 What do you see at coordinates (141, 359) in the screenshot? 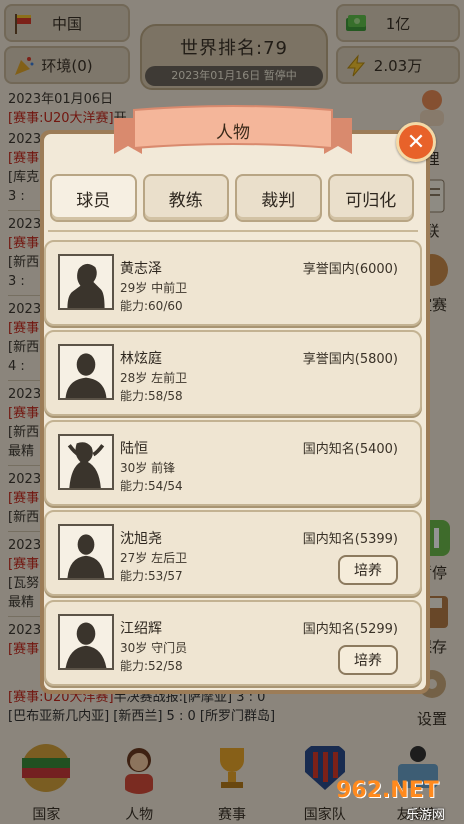
I see `player-name: 林炫庭` at bounding box center [141, 359].